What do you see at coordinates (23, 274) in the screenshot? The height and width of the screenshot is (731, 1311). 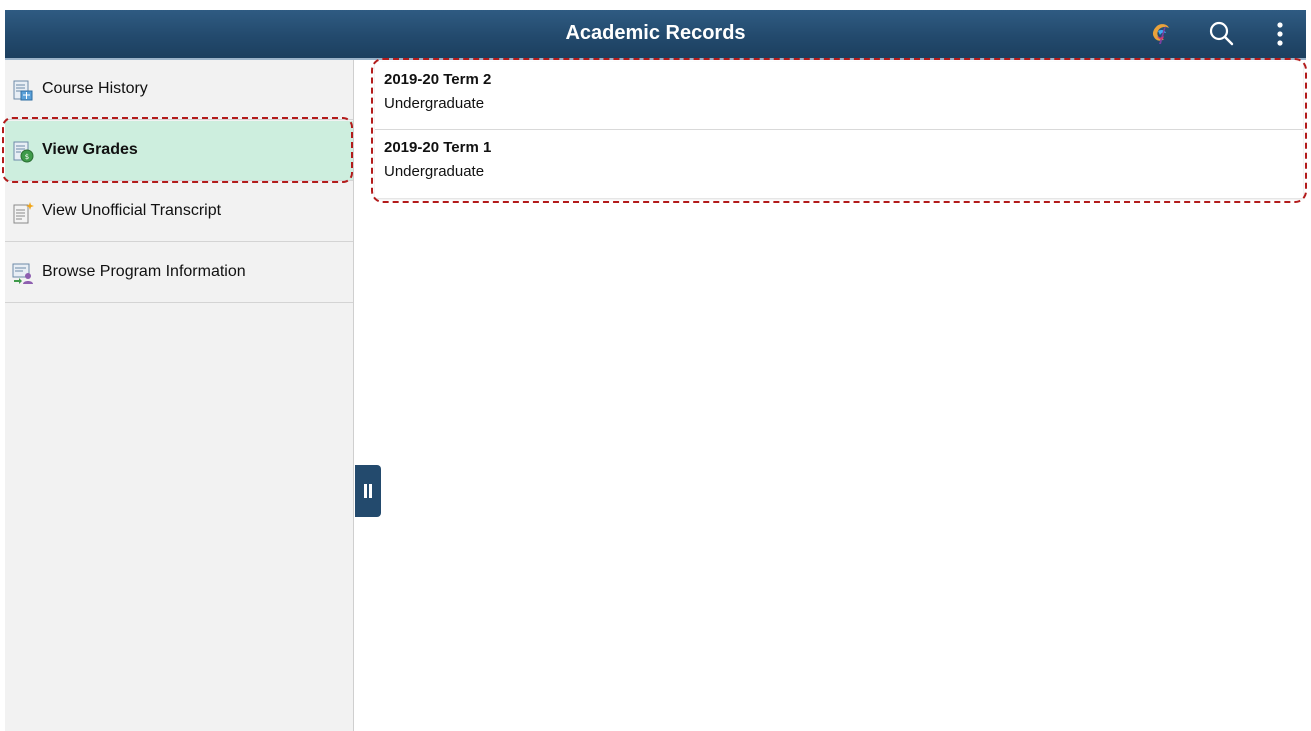 I see `program-info-icon` at bounding box center [23, 274].